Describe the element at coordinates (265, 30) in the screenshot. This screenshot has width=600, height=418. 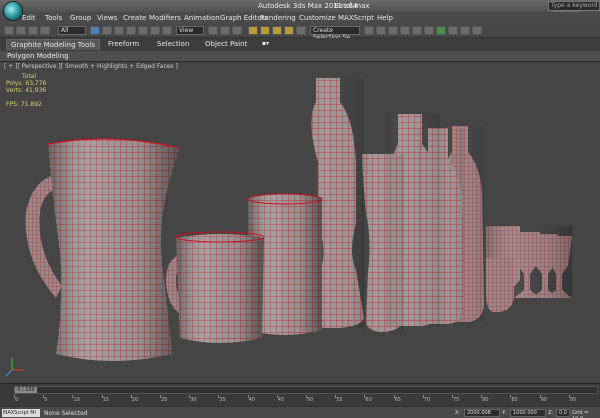
I see `angle-snap-icon` at that location.